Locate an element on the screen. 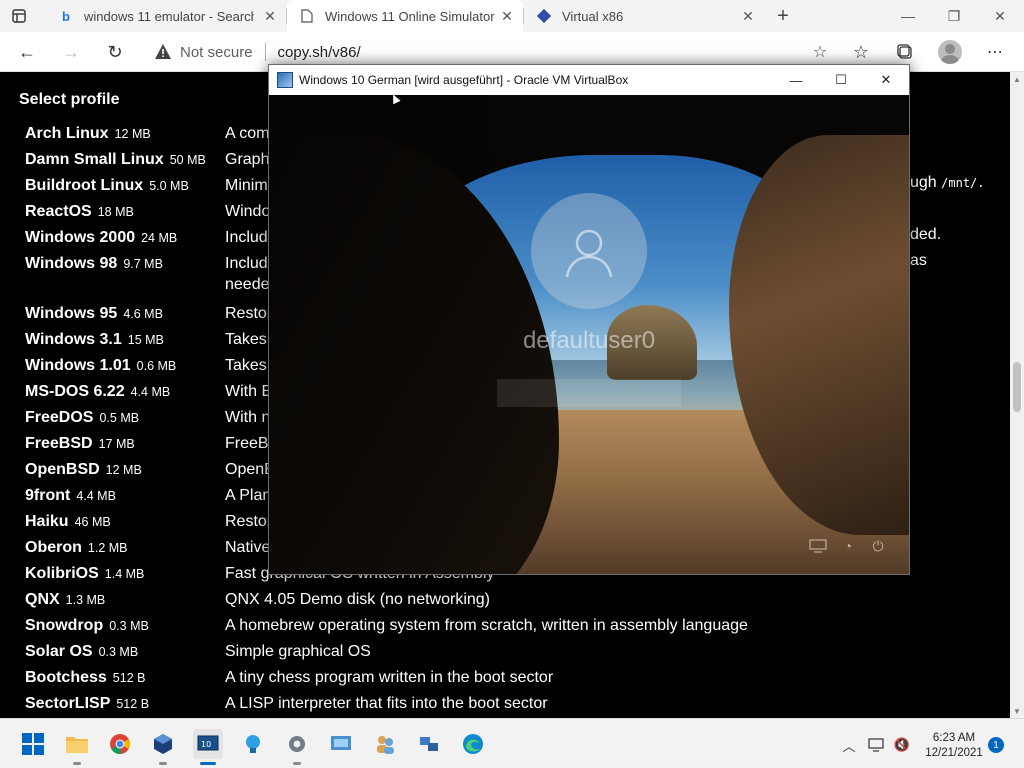 The width and height of the screenshot is (1024, 768). profile-desc-line2: neede is located at coordinates (247, 284).